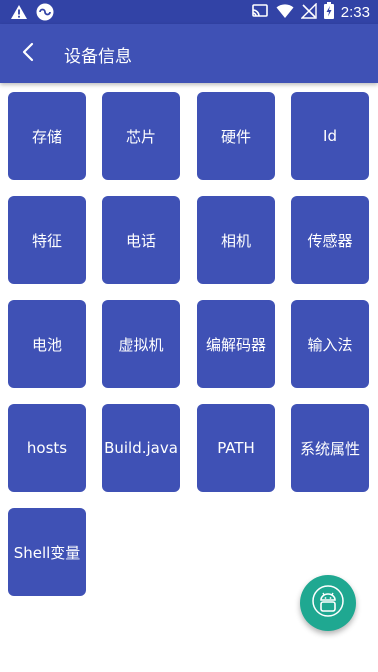 Image resolution: width=378 pixels, height=672 pixels. I want to click on tile-16: 系统属性, so click(330, 448).